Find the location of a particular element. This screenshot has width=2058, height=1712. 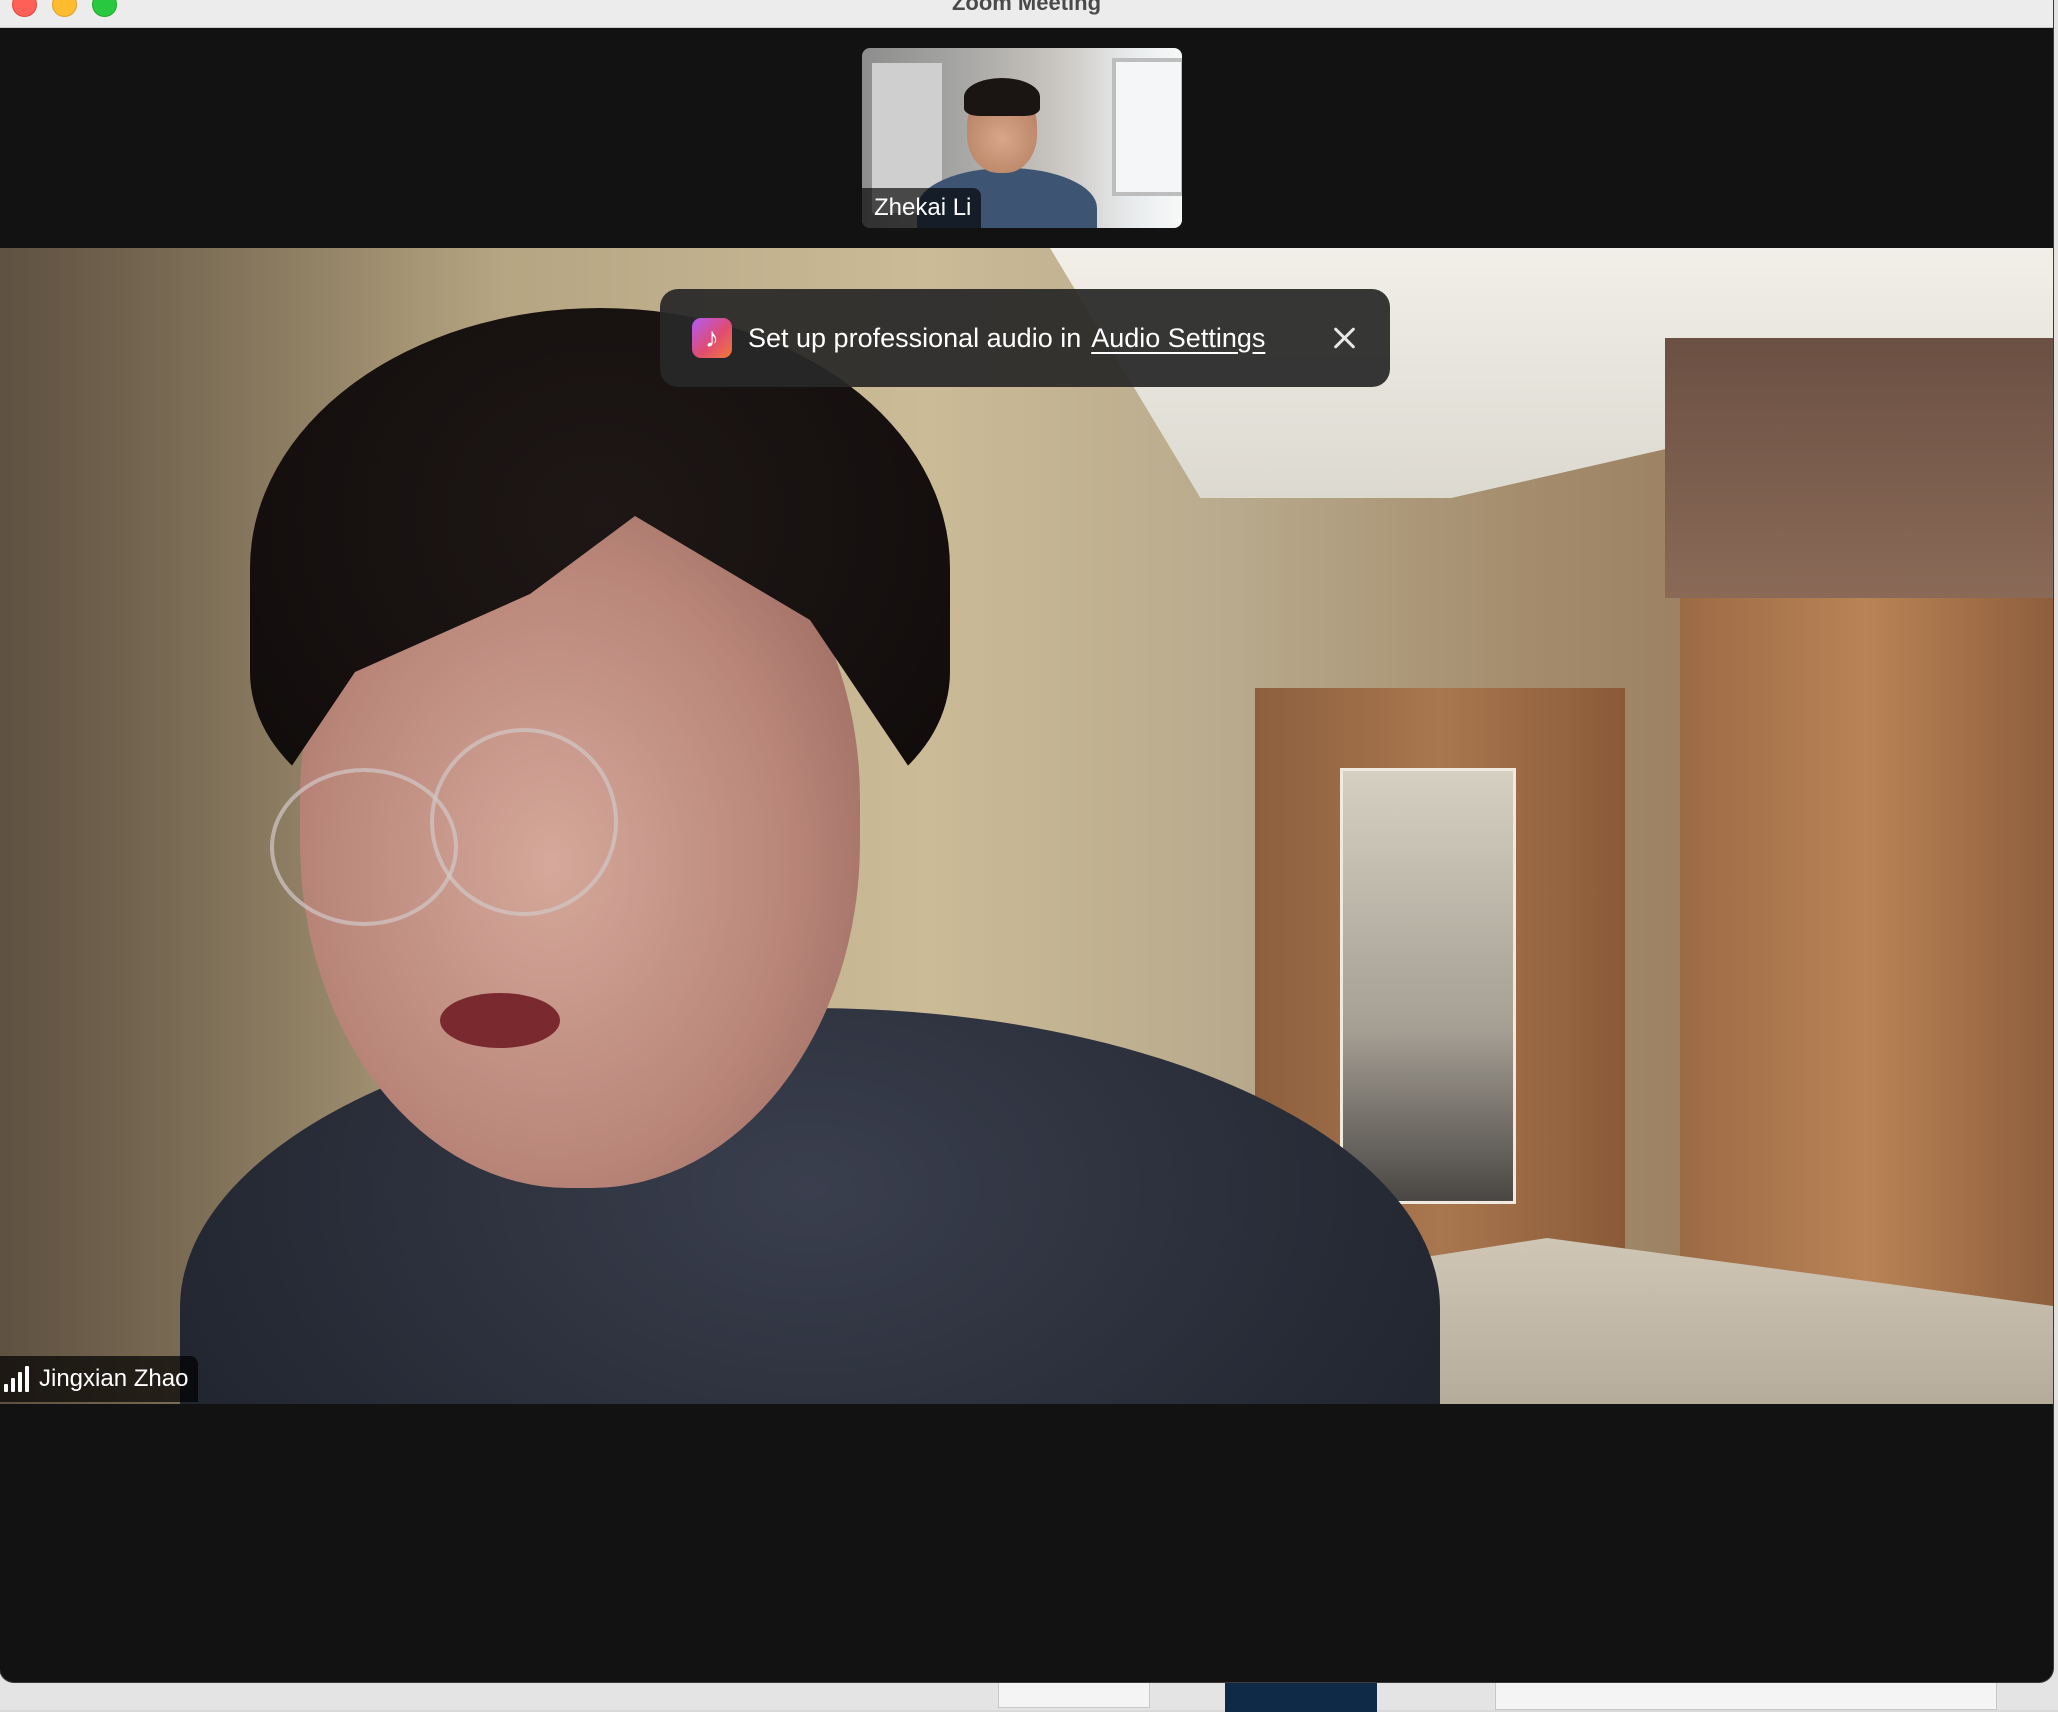

thumbnail-background-window is located at coordinates (1147, 127).